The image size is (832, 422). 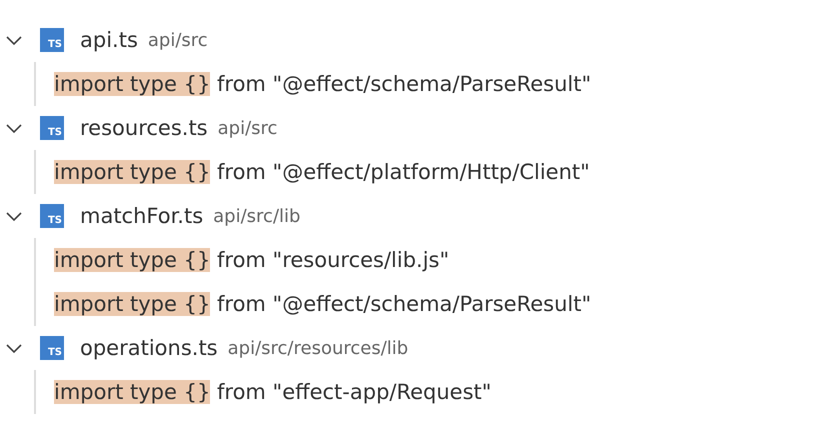 I want to click on file-name: operations.ts, so click(x=149, y=348).